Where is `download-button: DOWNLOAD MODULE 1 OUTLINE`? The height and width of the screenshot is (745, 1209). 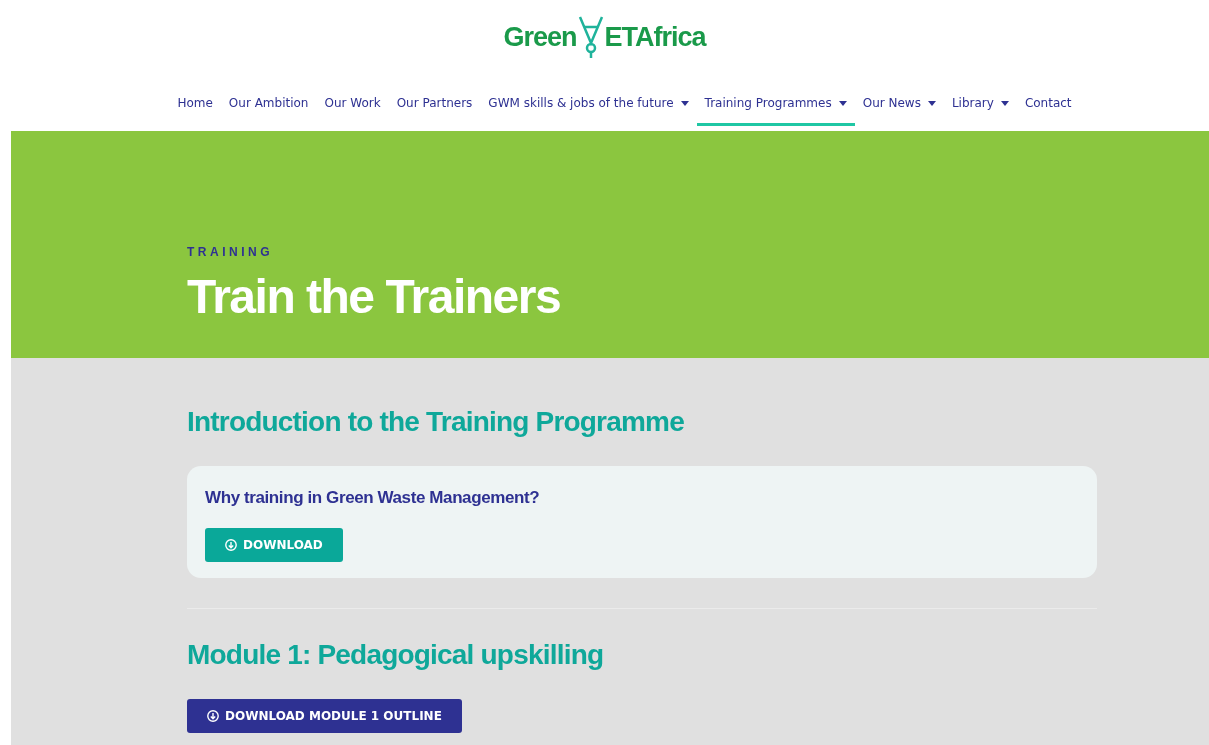
download-button: DOWNLOAD MODULE 1 OUTLINE is located at coordinates (324, 716).